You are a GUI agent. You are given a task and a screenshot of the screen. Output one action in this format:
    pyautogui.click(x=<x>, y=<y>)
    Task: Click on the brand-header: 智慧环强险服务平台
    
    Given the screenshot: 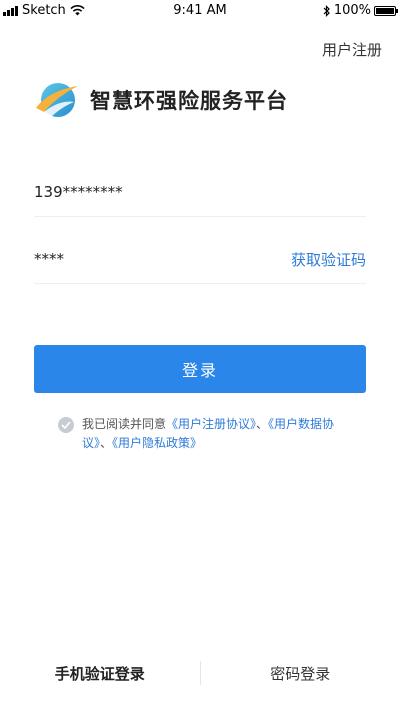 What is the action you would take?
    pyautogui.click(x=161, y=100)
    